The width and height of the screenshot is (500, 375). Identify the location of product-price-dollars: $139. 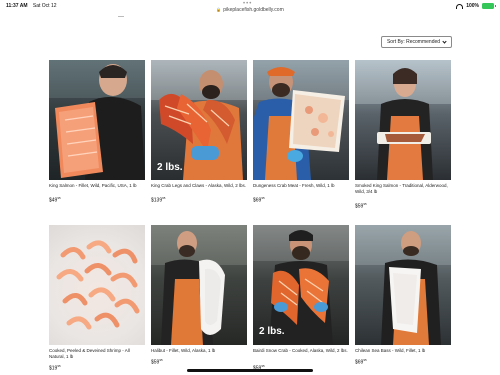
(157, 200).